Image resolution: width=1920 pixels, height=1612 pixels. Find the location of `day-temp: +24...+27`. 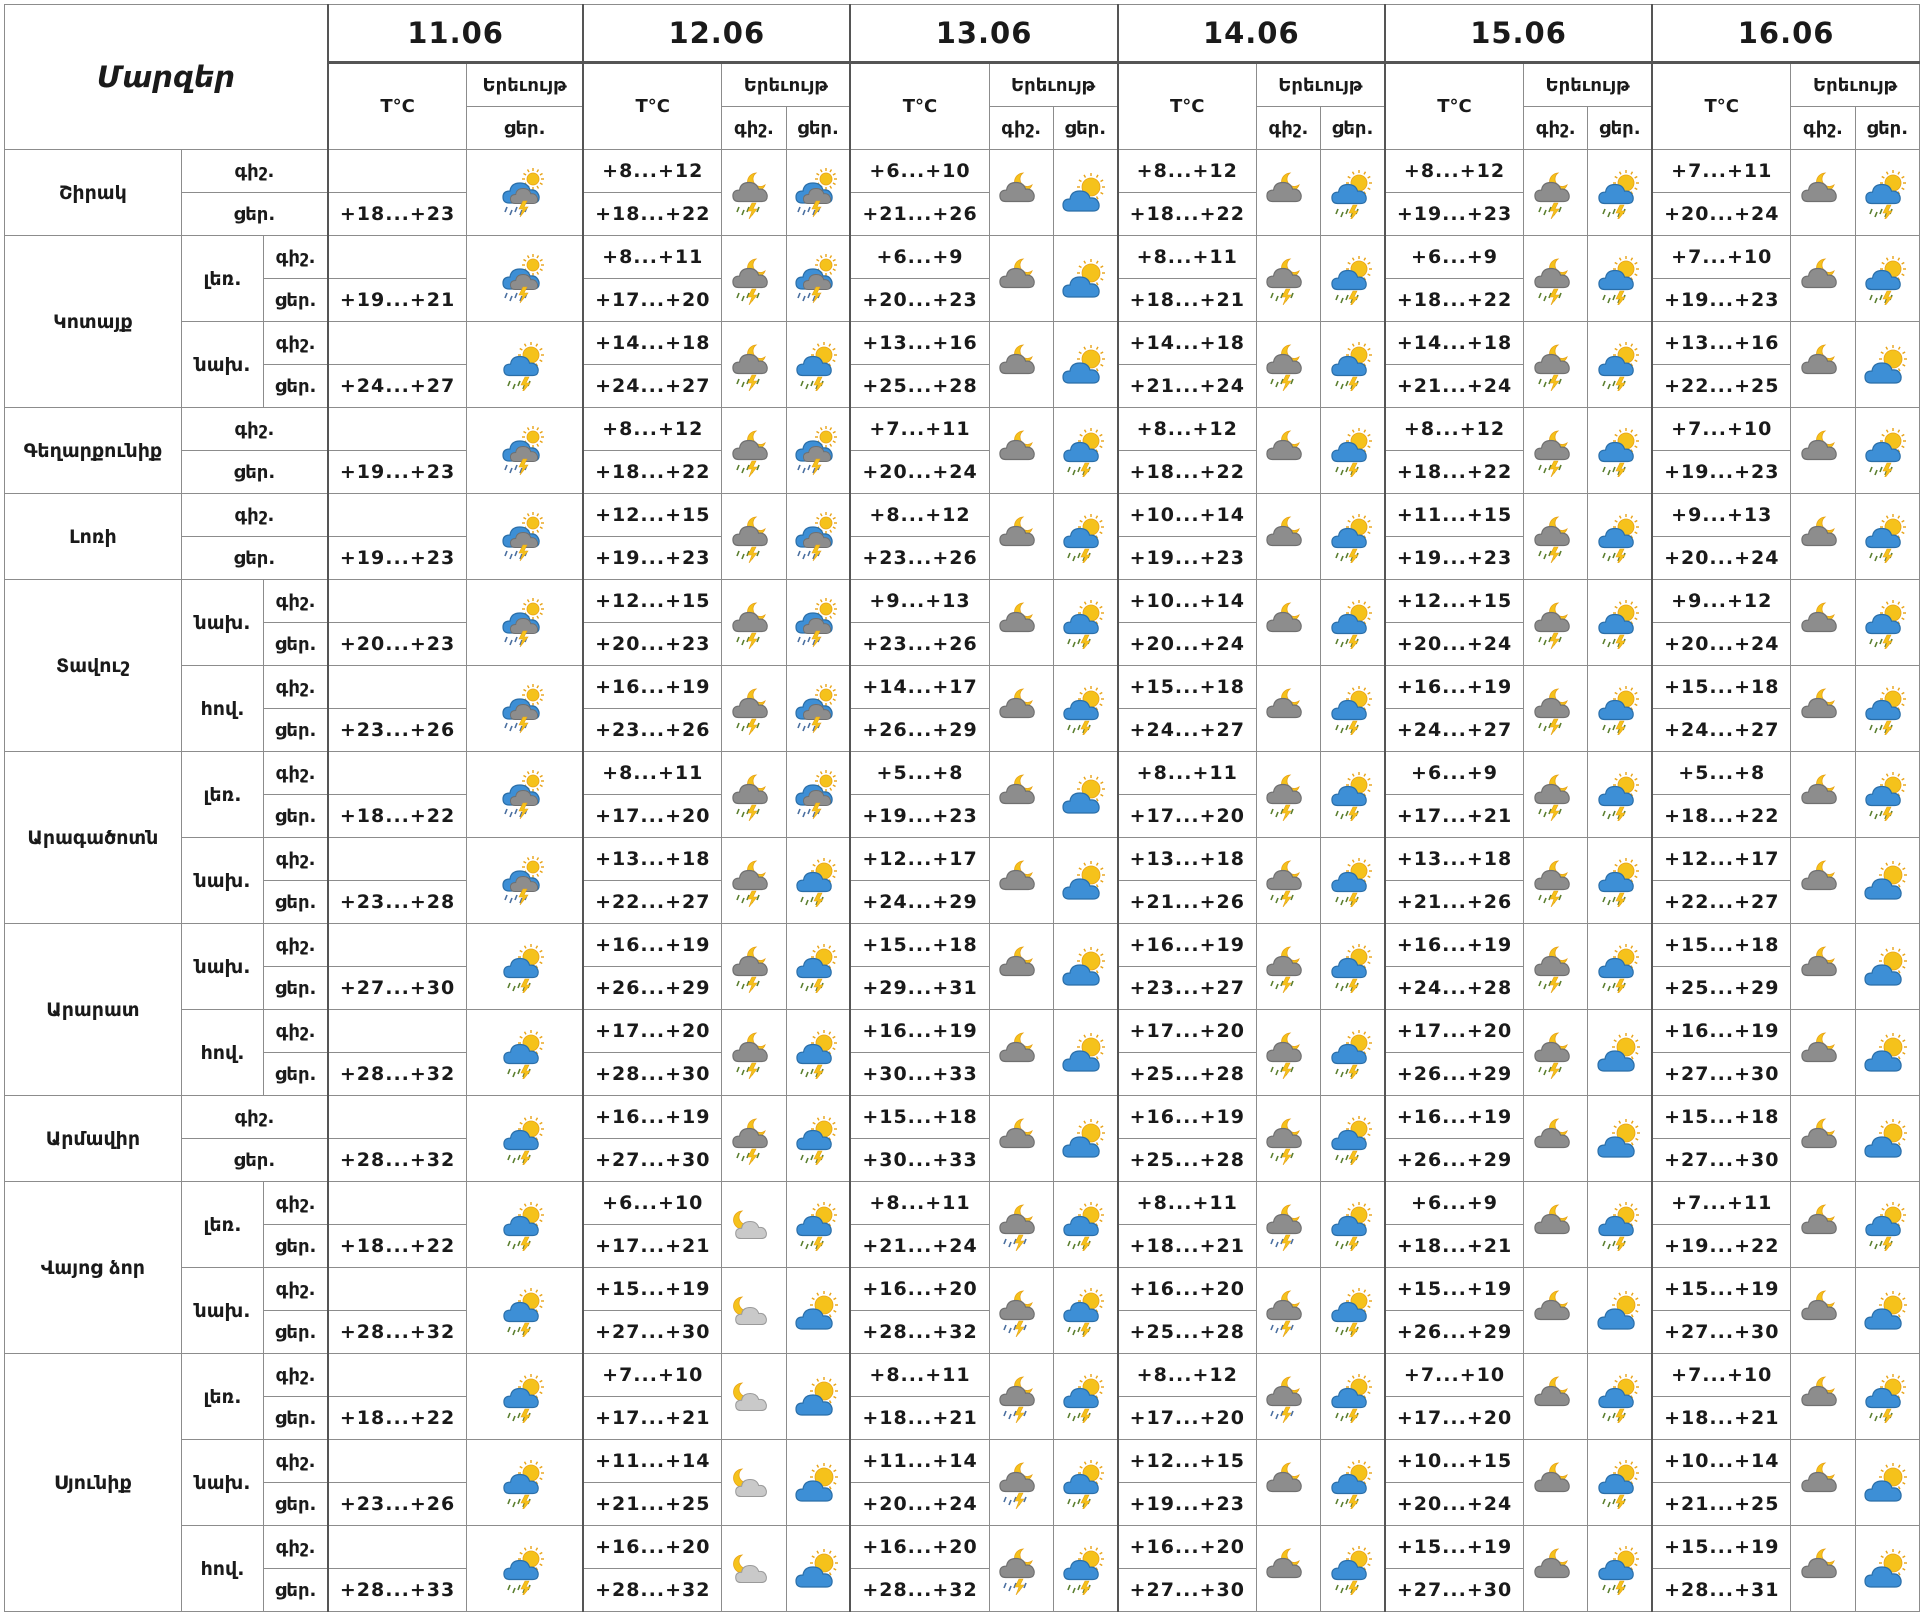

day-temp: +24...+27 is located at coordinates (652, 386).